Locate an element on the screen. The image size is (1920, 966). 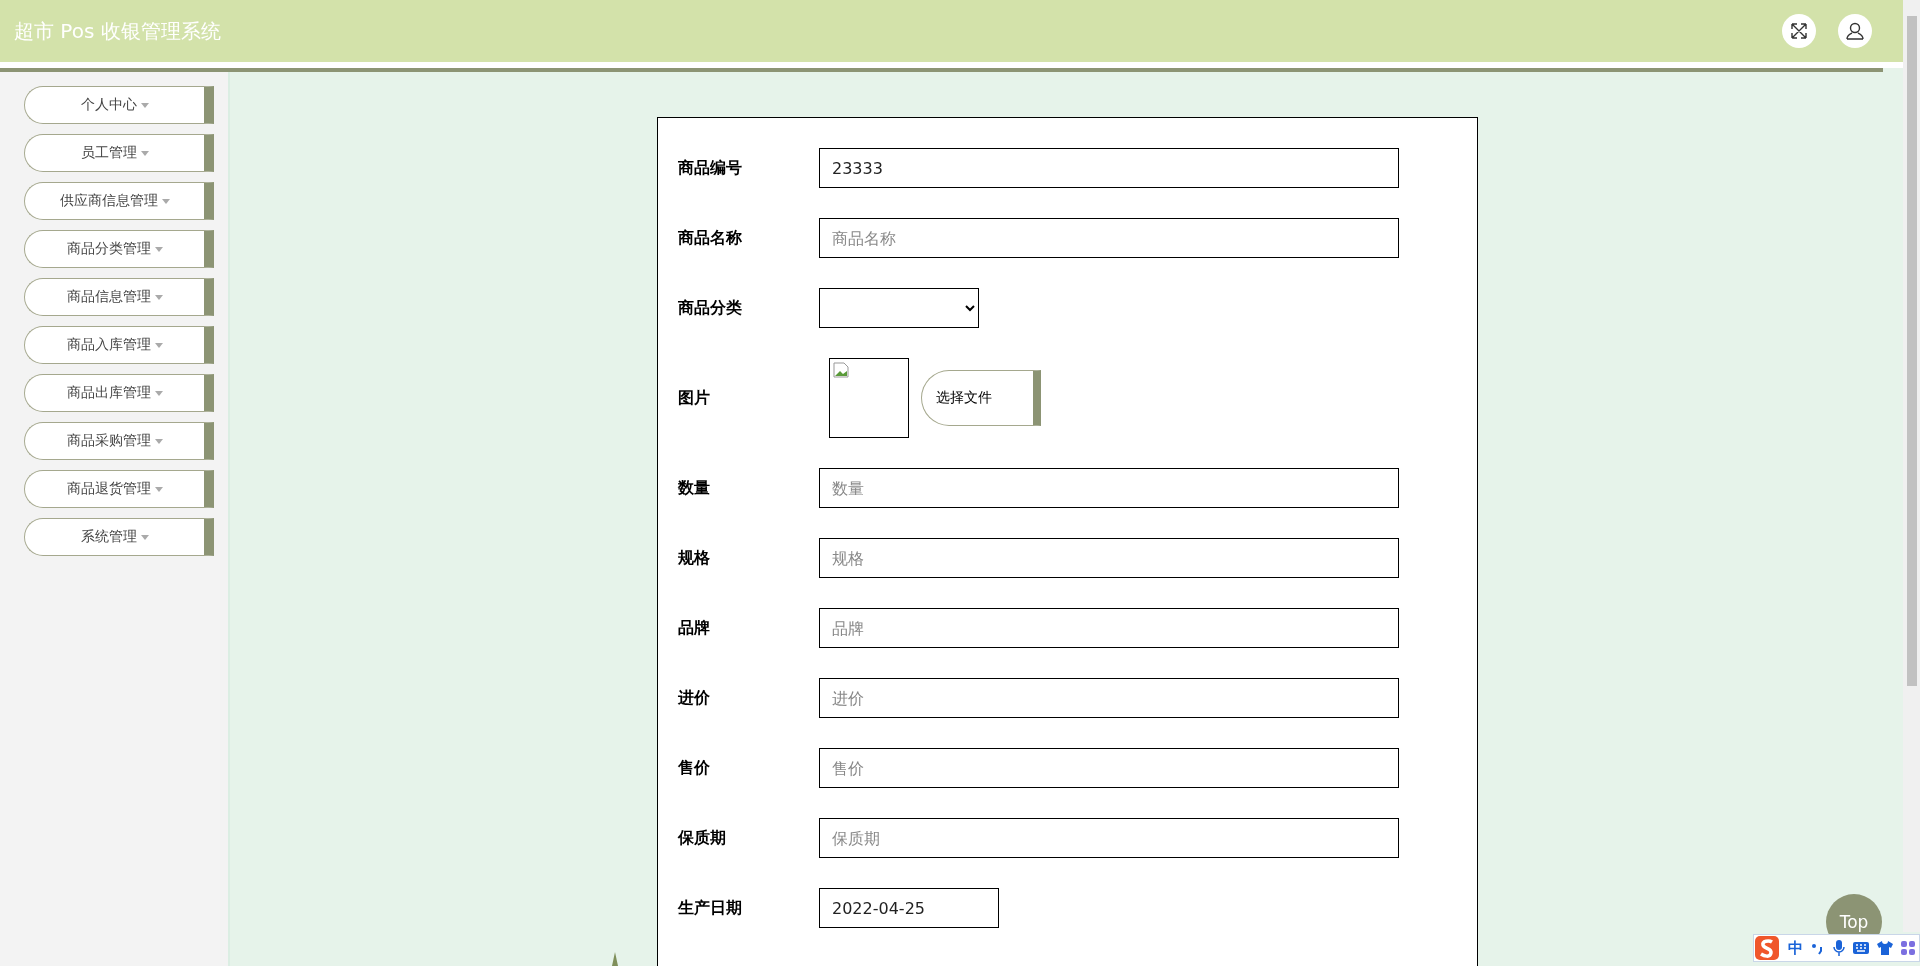
date-input-field: 2022-04-25 is located at coordinates (909, 908).